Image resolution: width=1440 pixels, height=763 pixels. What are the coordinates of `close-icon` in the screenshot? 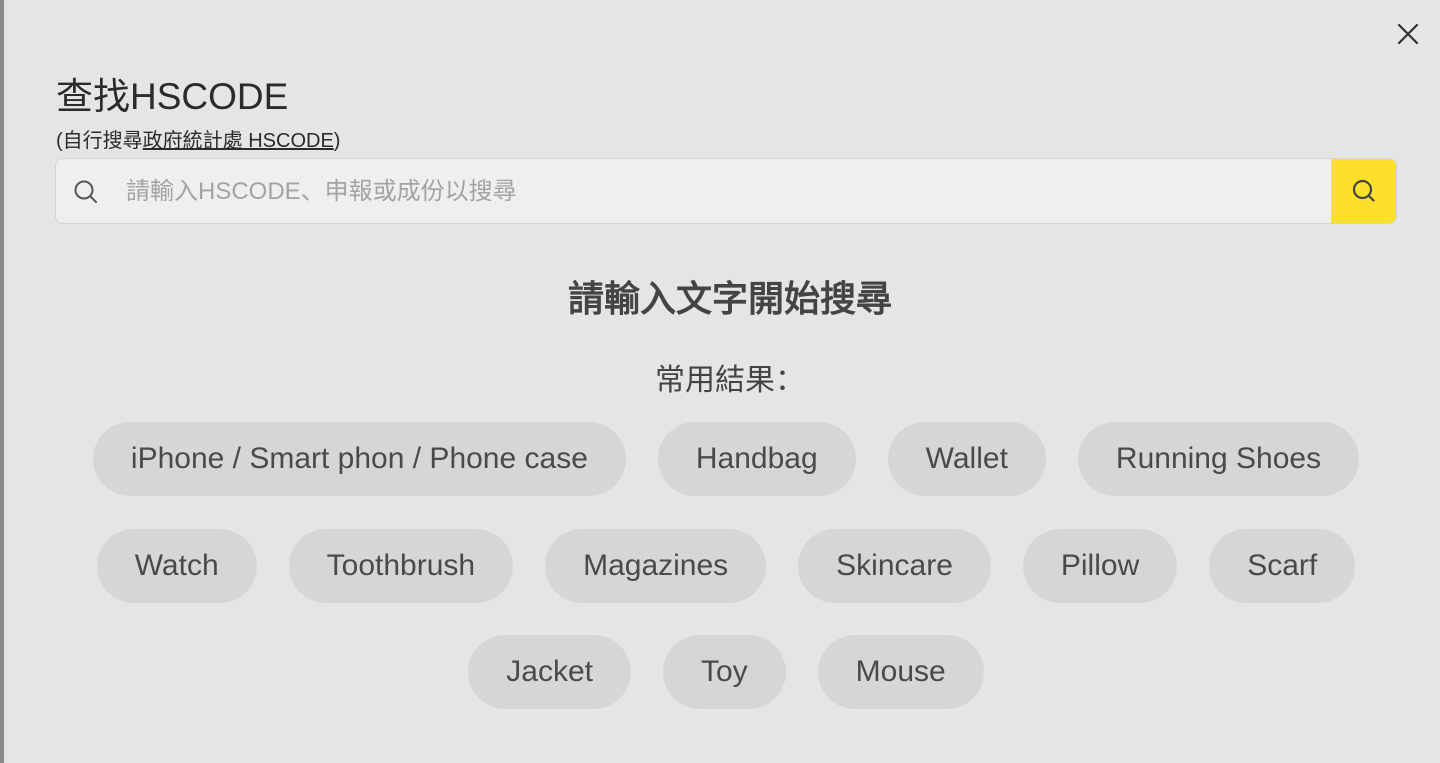 It's located at (1408, 34).